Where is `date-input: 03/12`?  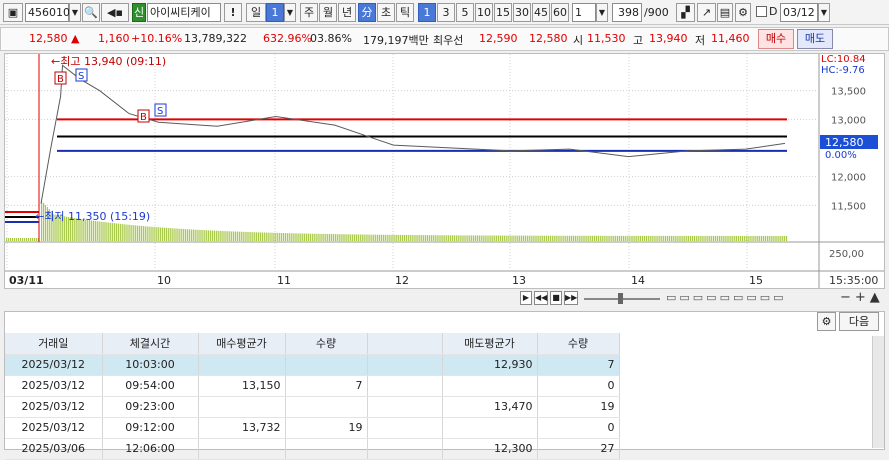 date-input: 03/12 is located at coordinates (799, 12).